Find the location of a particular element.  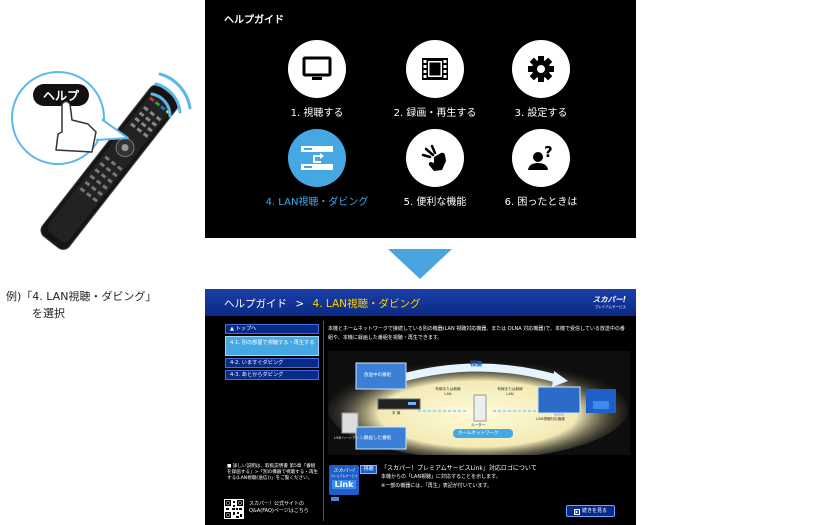

example-caption-line2: を選択 is located at coordinates (48, 313).